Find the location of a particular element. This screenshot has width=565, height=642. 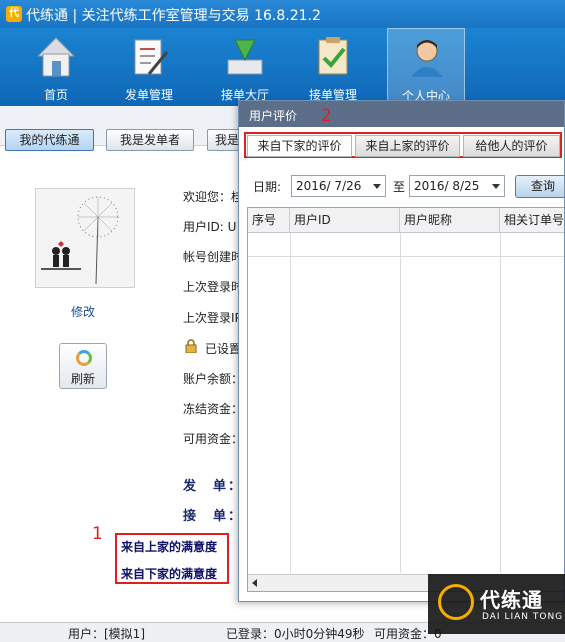

status-login-duration: 已登录：0小时0分钟49秒 is located at coordinates (295, 634).